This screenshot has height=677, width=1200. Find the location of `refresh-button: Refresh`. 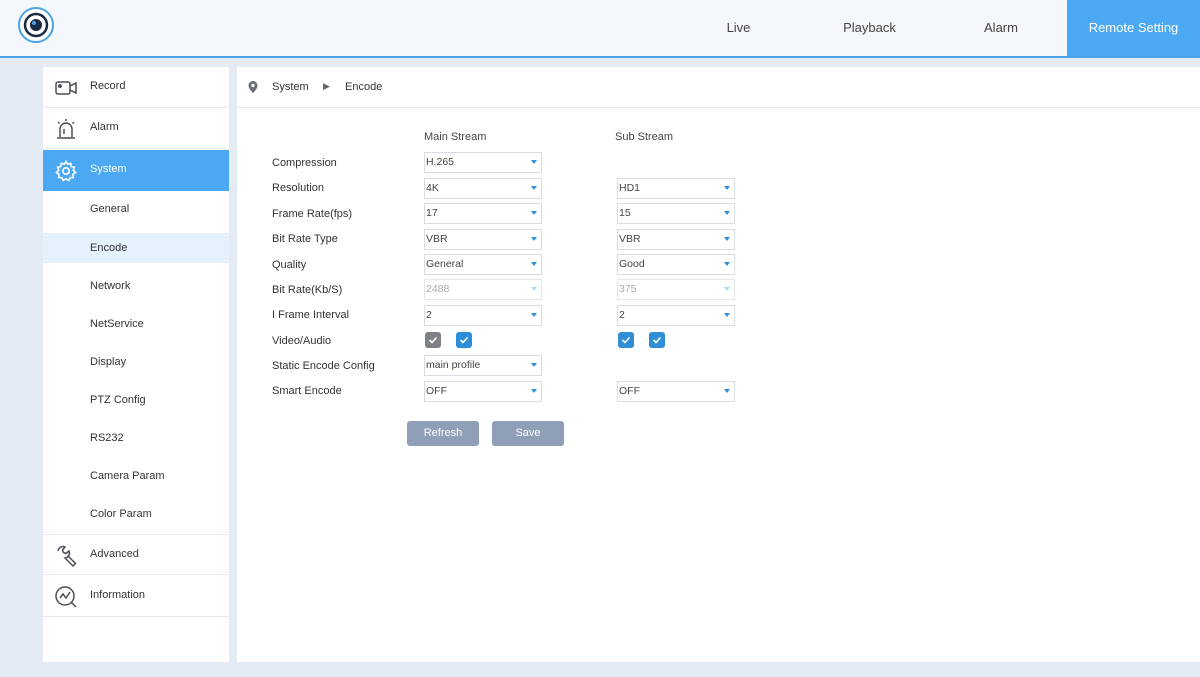

refresh-button: Refresh is located at coordinates (443, 433).